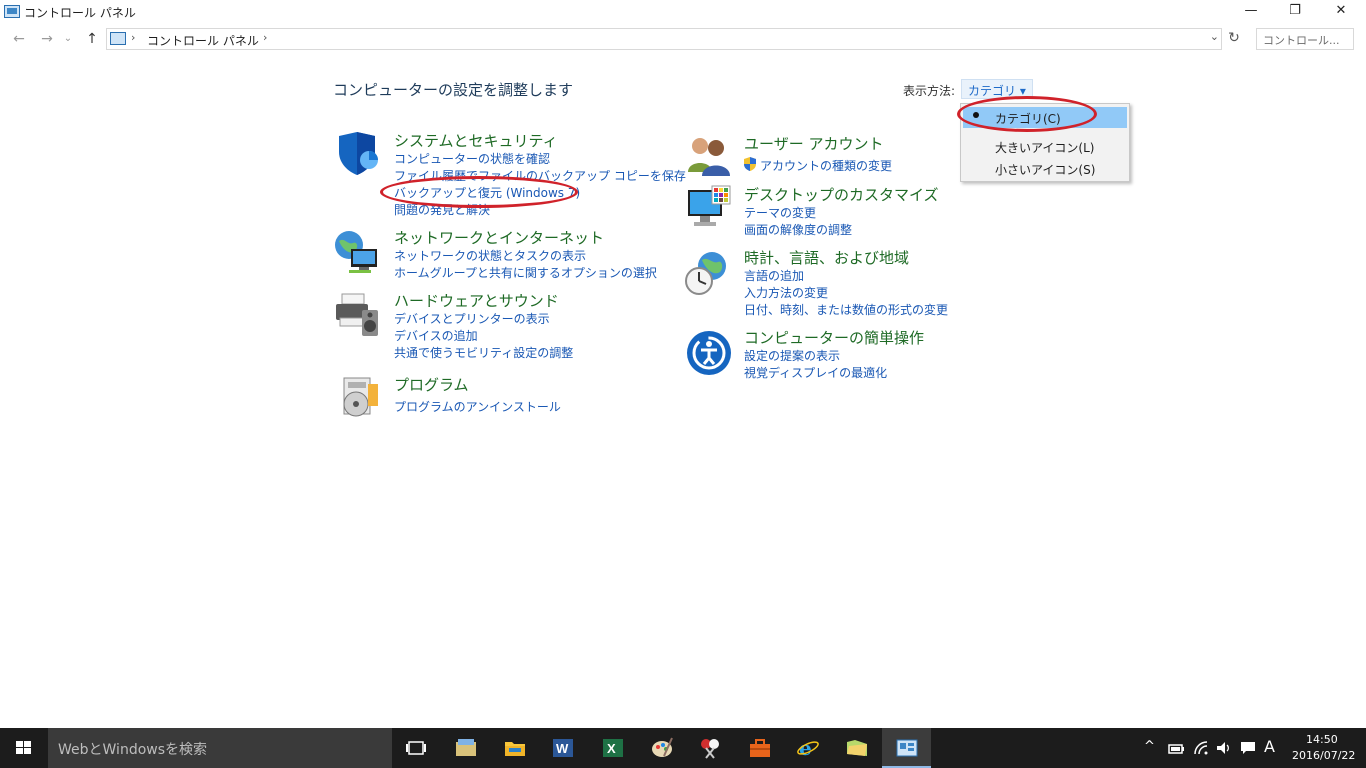 This screenshot has width=1366, height=768. Describe the element at coordinates (792, 355) in the screenshot. I see `link-suggested-settings: 設定の提案の表示` at that location.